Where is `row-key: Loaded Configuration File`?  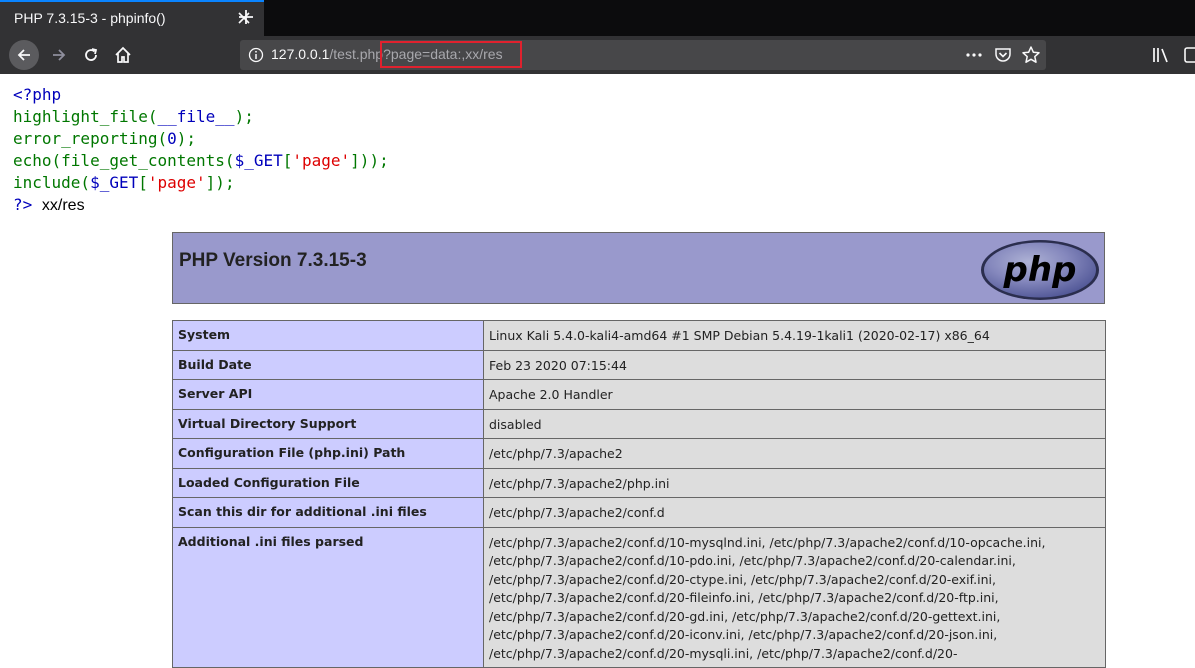 row-key: Loaded Configuration File is located at coordinates (328, 482).